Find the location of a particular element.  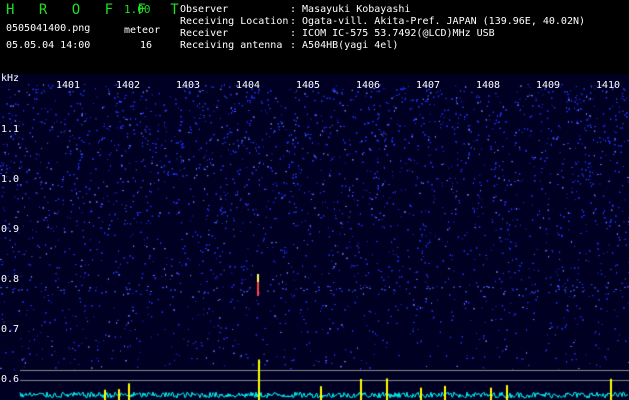

x-tick-label: 1407 is located at coordinates (428, 85).